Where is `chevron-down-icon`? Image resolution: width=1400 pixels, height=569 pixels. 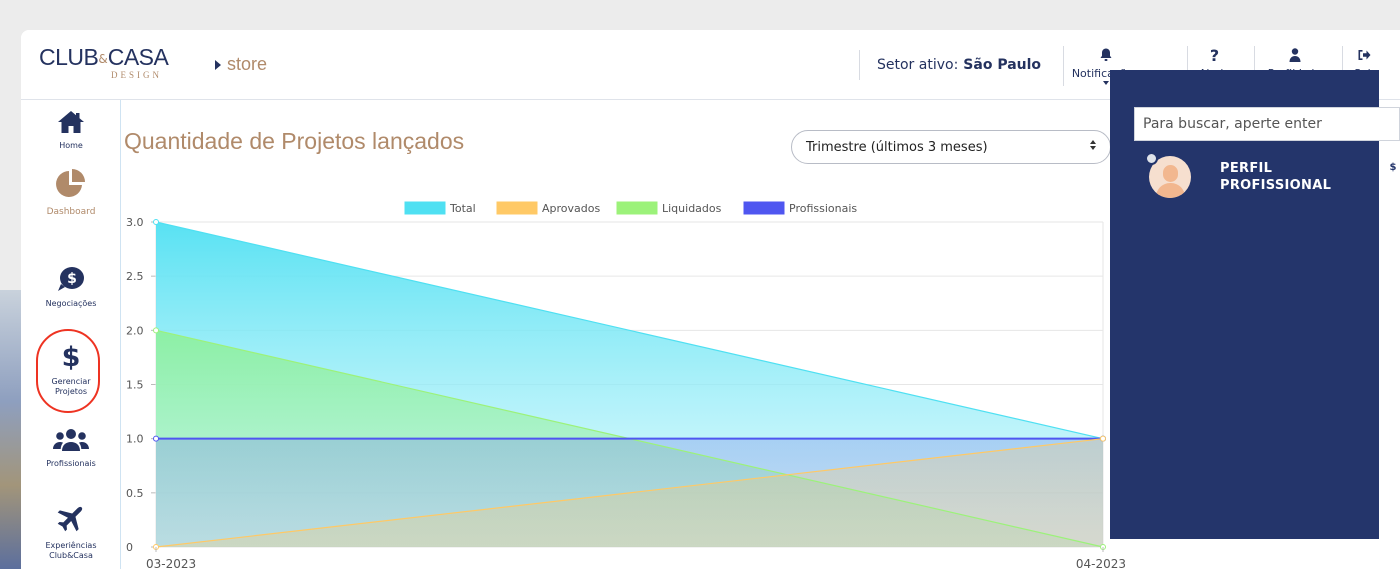 chevron-down-icon is located at coordinates (1105, 83).